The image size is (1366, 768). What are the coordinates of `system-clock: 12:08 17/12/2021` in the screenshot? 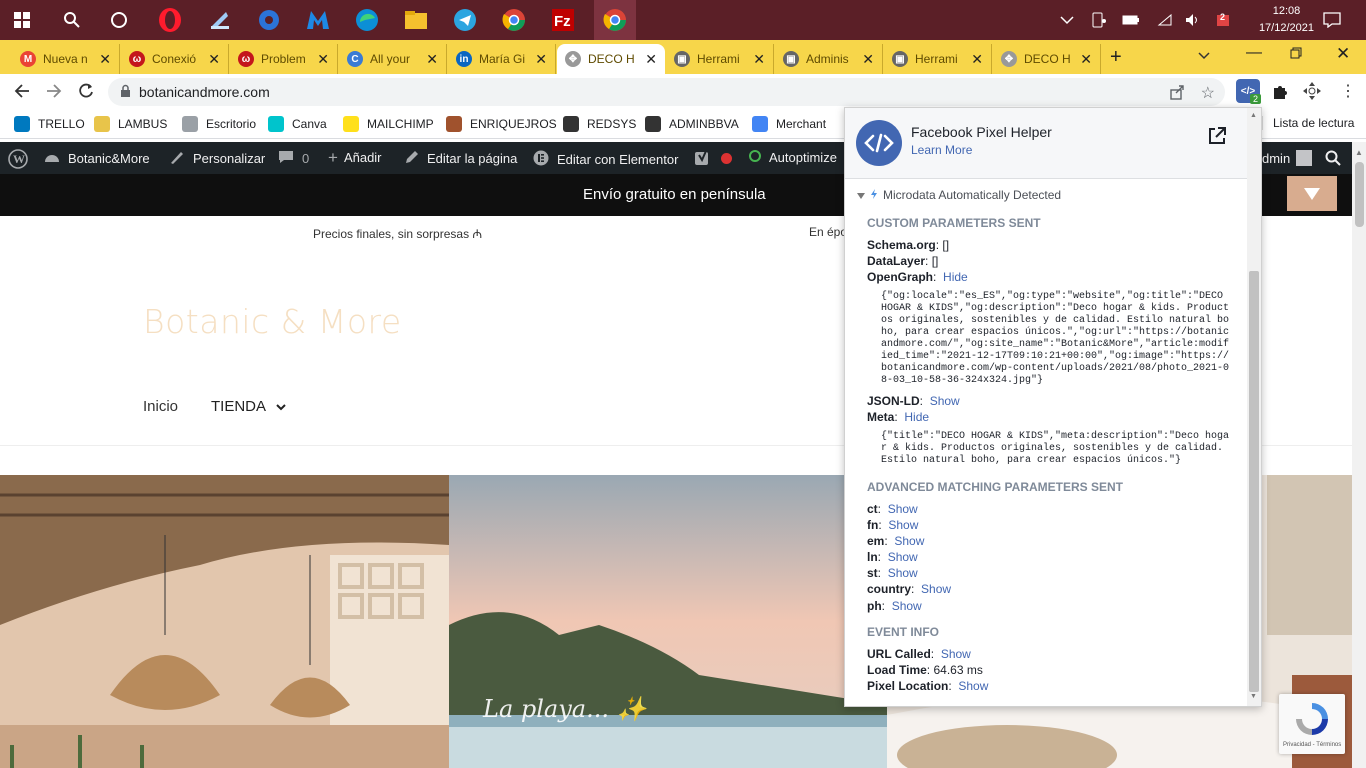 It's located at (1286, 20).